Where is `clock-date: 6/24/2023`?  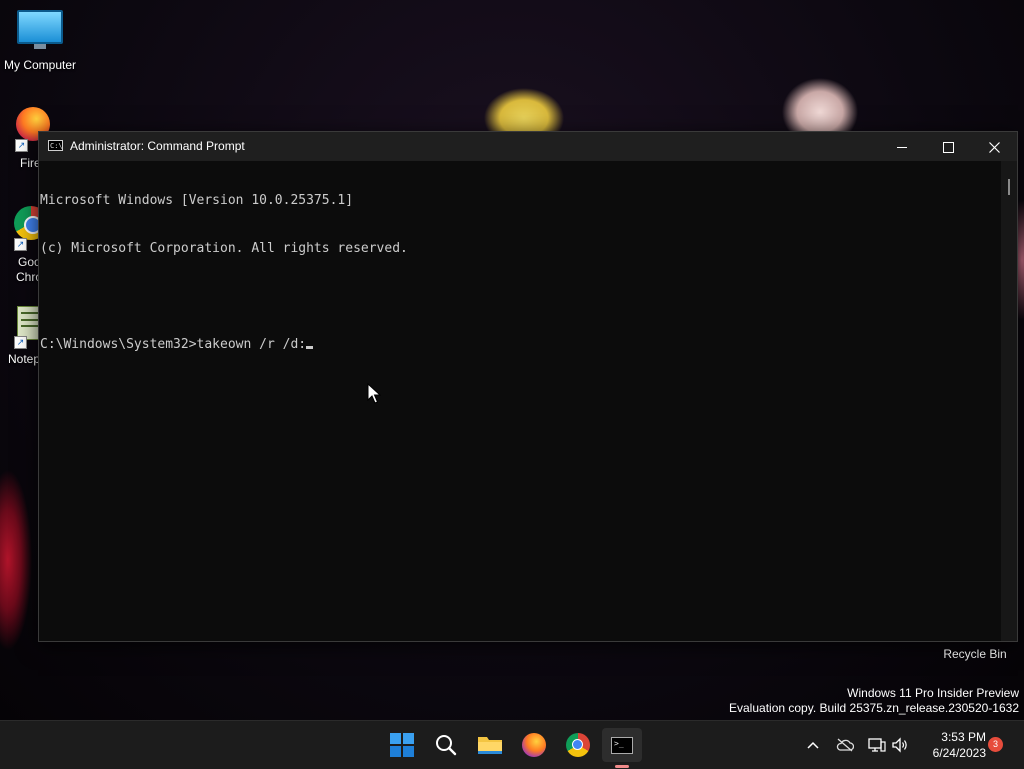
clock-date: 6/24/2023 is located at coordinates (959, 753).